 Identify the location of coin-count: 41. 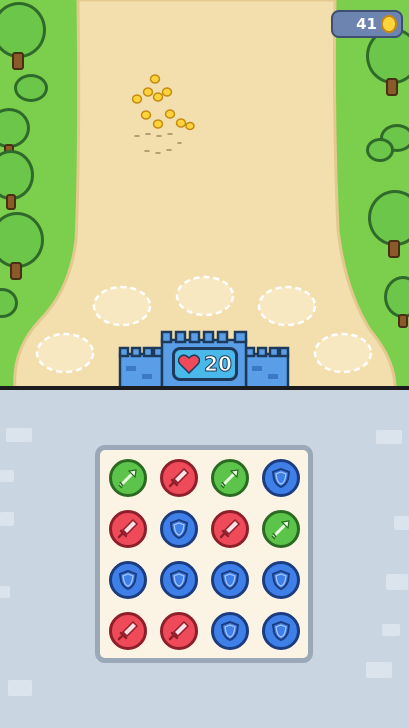
(366, 24).